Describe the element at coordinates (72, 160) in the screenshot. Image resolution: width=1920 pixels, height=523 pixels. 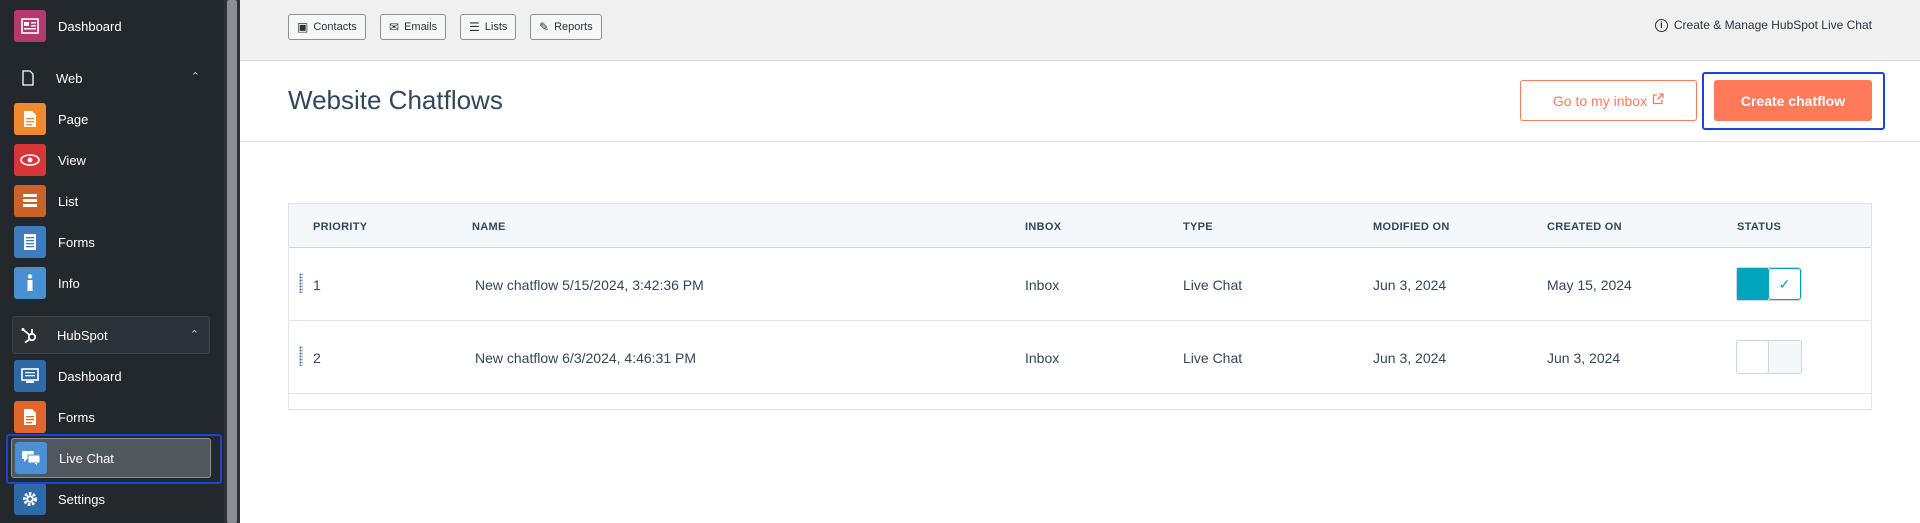
I see `sidebar-item-label: View` at that location.